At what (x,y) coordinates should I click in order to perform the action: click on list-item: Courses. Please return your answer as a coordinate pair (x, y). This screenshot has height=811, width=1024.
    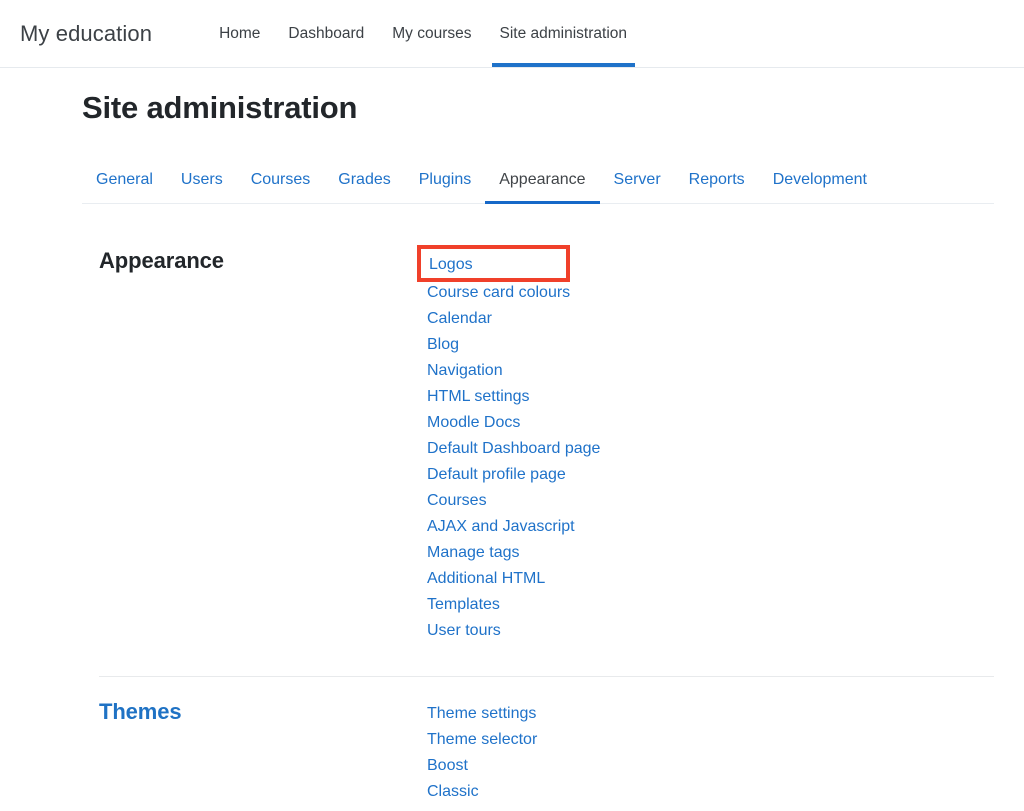
    Looking at the image, I should click on (513, 501).